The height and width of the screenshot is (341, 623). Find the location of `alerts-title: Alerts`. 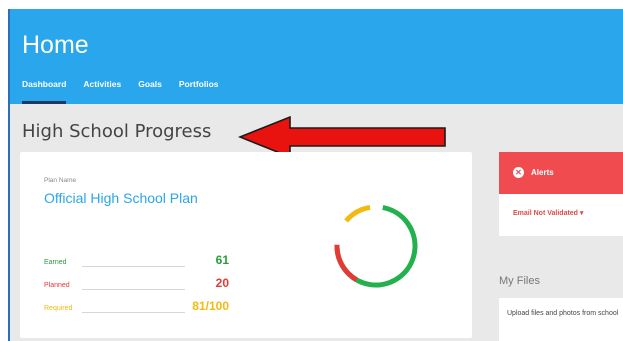

alerts-title: Alerts is located at coordinates (542, 172).